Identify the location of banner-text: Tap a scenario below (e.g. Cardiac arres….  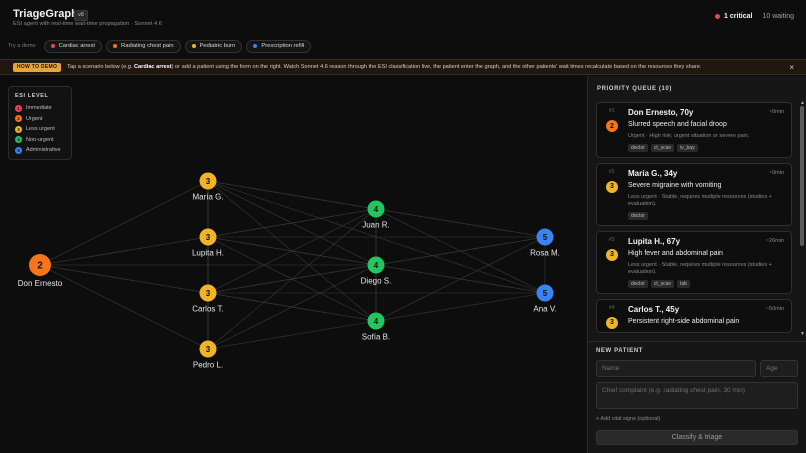
(384, 67).